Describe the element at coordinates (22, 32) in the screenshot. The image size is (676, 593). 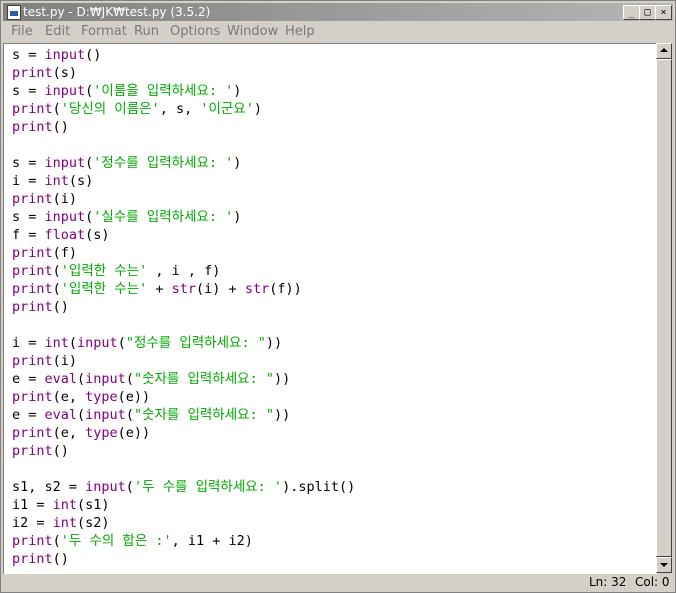
I see `menu-file: File` at that location.